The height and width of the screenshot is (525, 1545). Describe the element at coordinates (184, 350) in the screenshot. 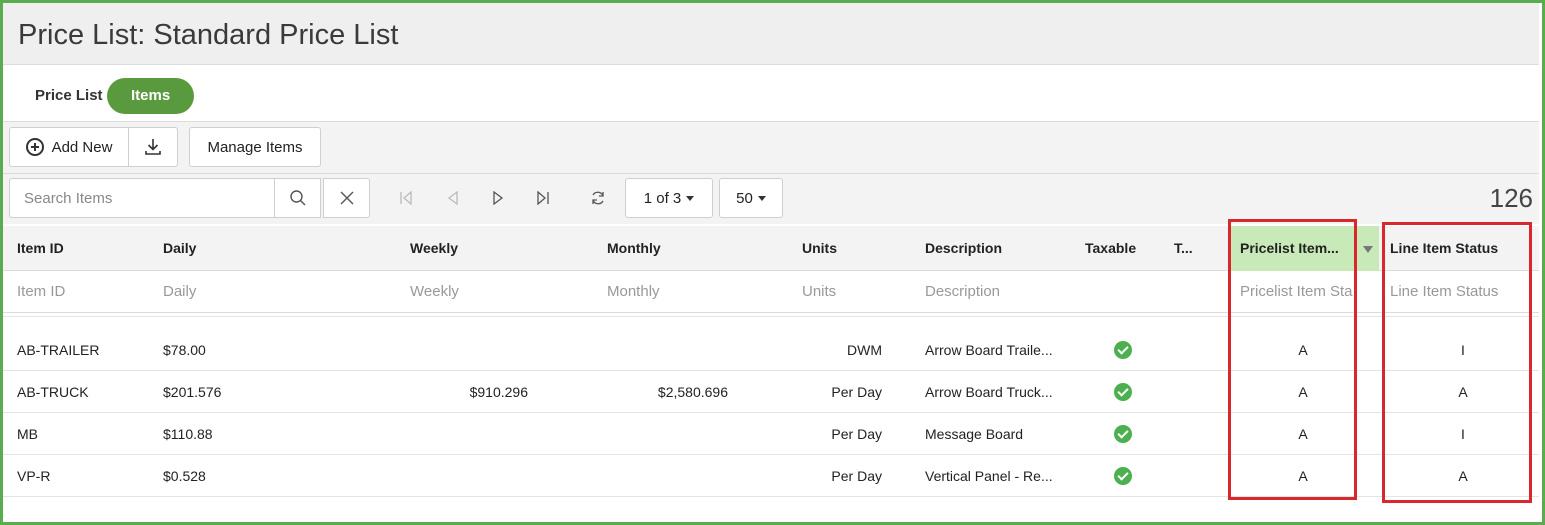

I see `cell-daily: $78.00` at that location.